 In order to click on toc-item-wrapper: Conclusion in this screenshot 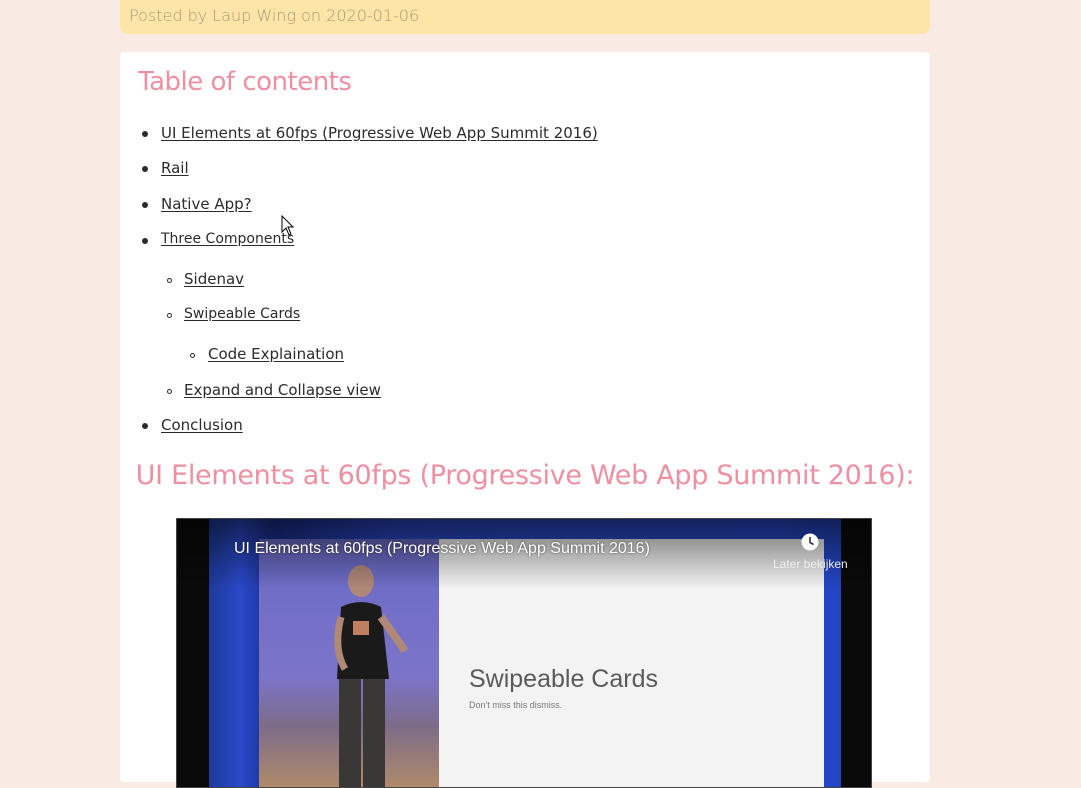, I will do `click(202, 425)`.